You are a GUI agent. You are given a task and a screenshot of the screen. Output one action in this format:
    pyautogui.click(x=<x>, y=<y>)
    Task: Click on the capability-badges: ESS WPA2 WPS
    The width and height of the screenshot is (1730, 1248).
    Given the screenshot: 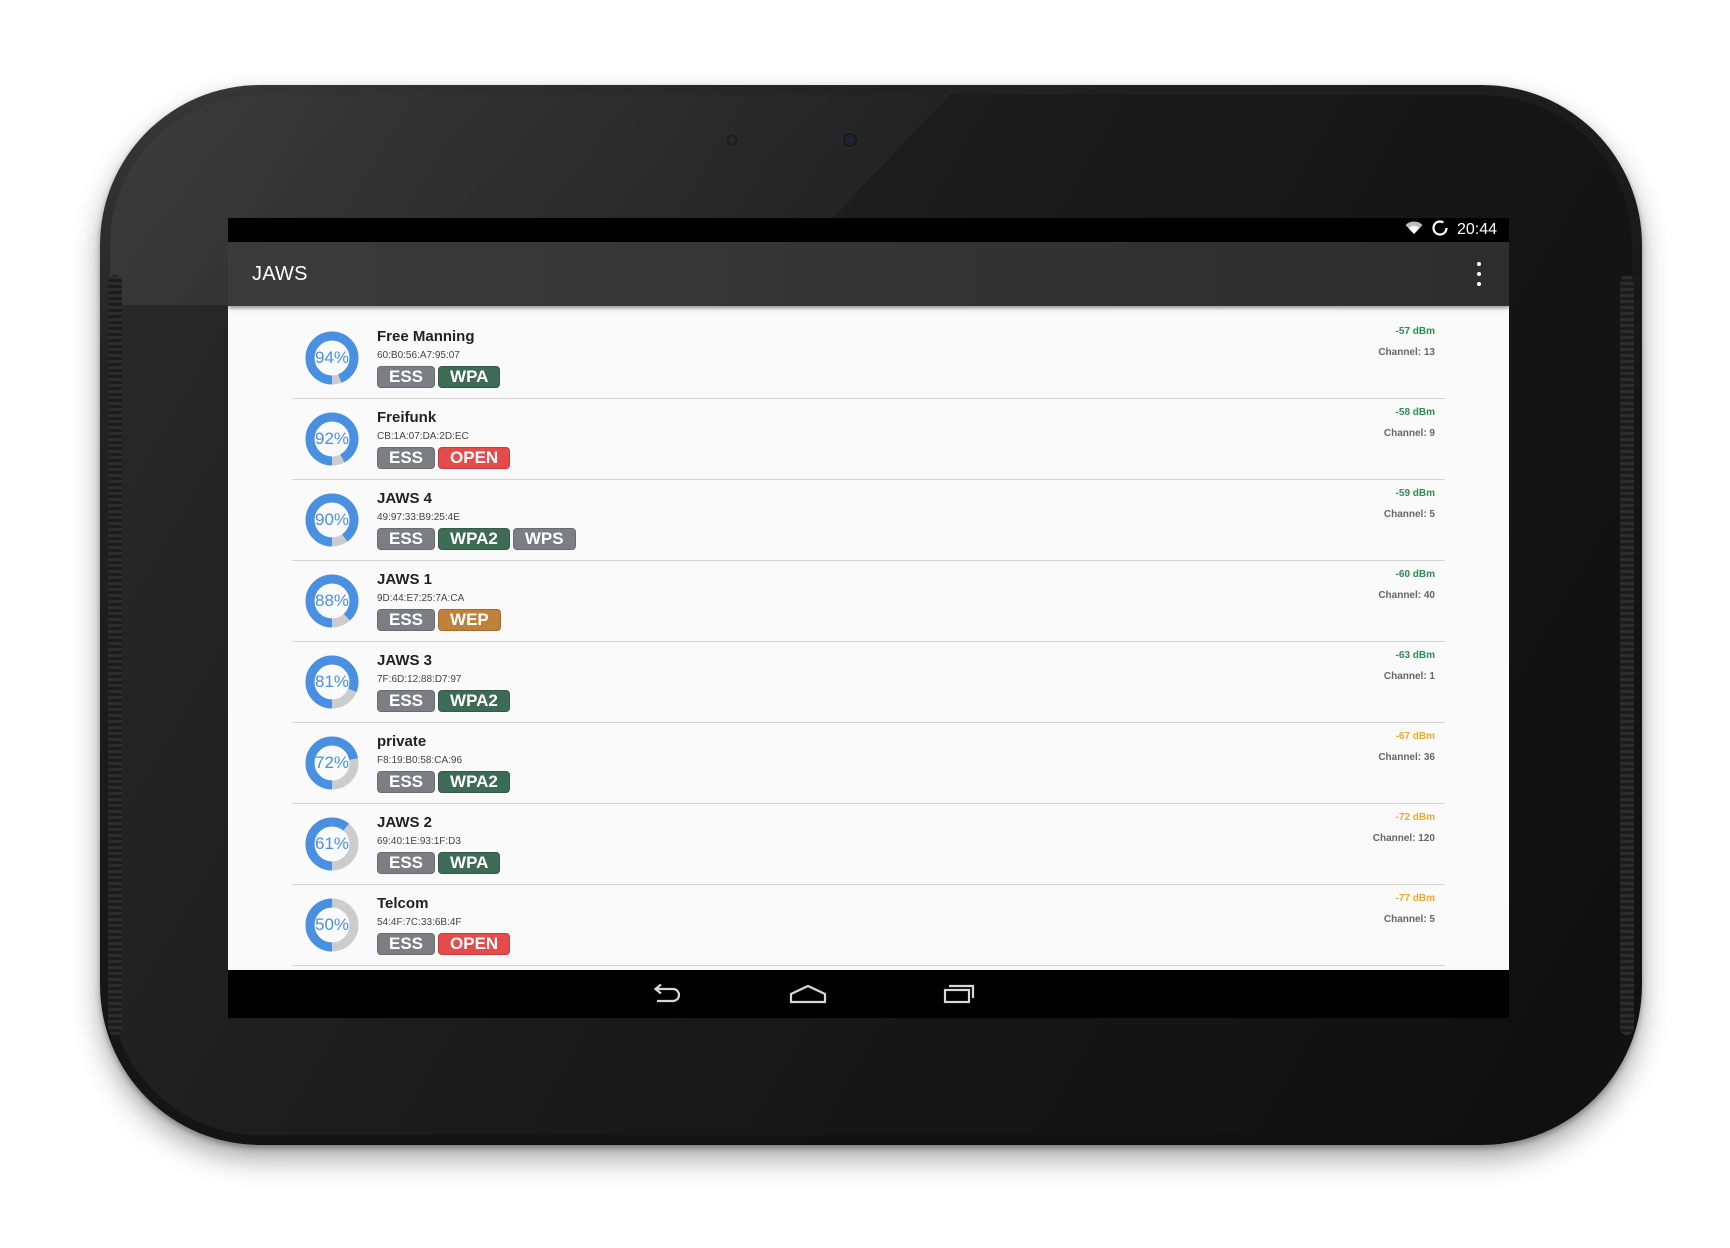 What is the action you would take?
    pyautogui.click(x=476, y=539)
    